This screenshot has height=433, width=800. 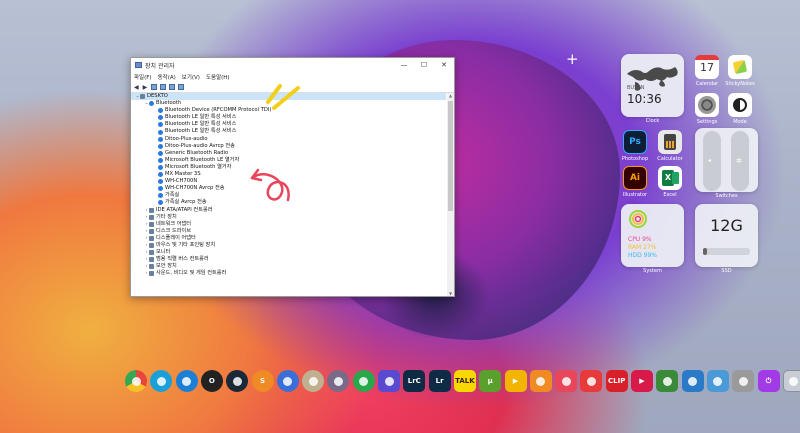 What do you see at coordinates (707, 84) in the screenshot?
I see `calendar-label: Calendar` at bounding box center [707, 84].